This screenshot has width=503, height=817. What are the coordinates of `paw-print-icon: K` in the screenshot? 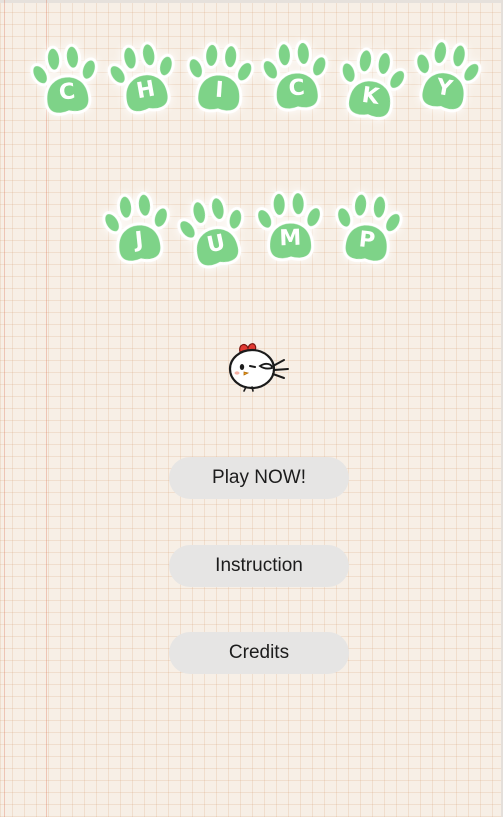 It's located at (372, 86).